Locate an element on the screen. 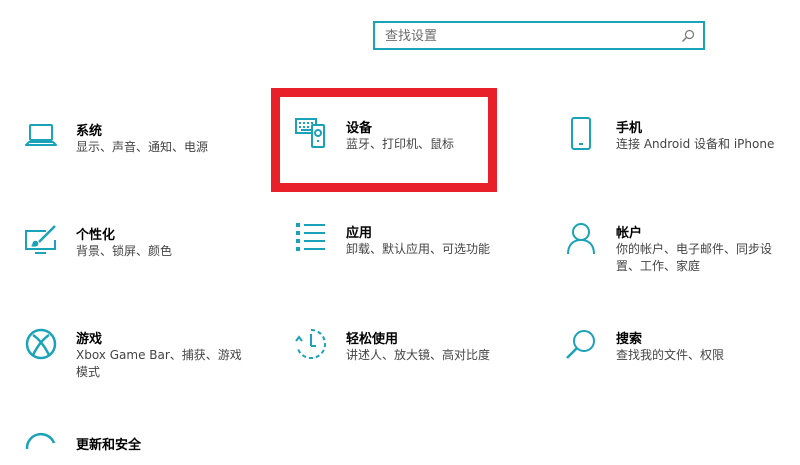 The image size is (800, 465). tile-apps: 应用 卸载、默认应用、可选功能 is located at coordinates (410, 252).